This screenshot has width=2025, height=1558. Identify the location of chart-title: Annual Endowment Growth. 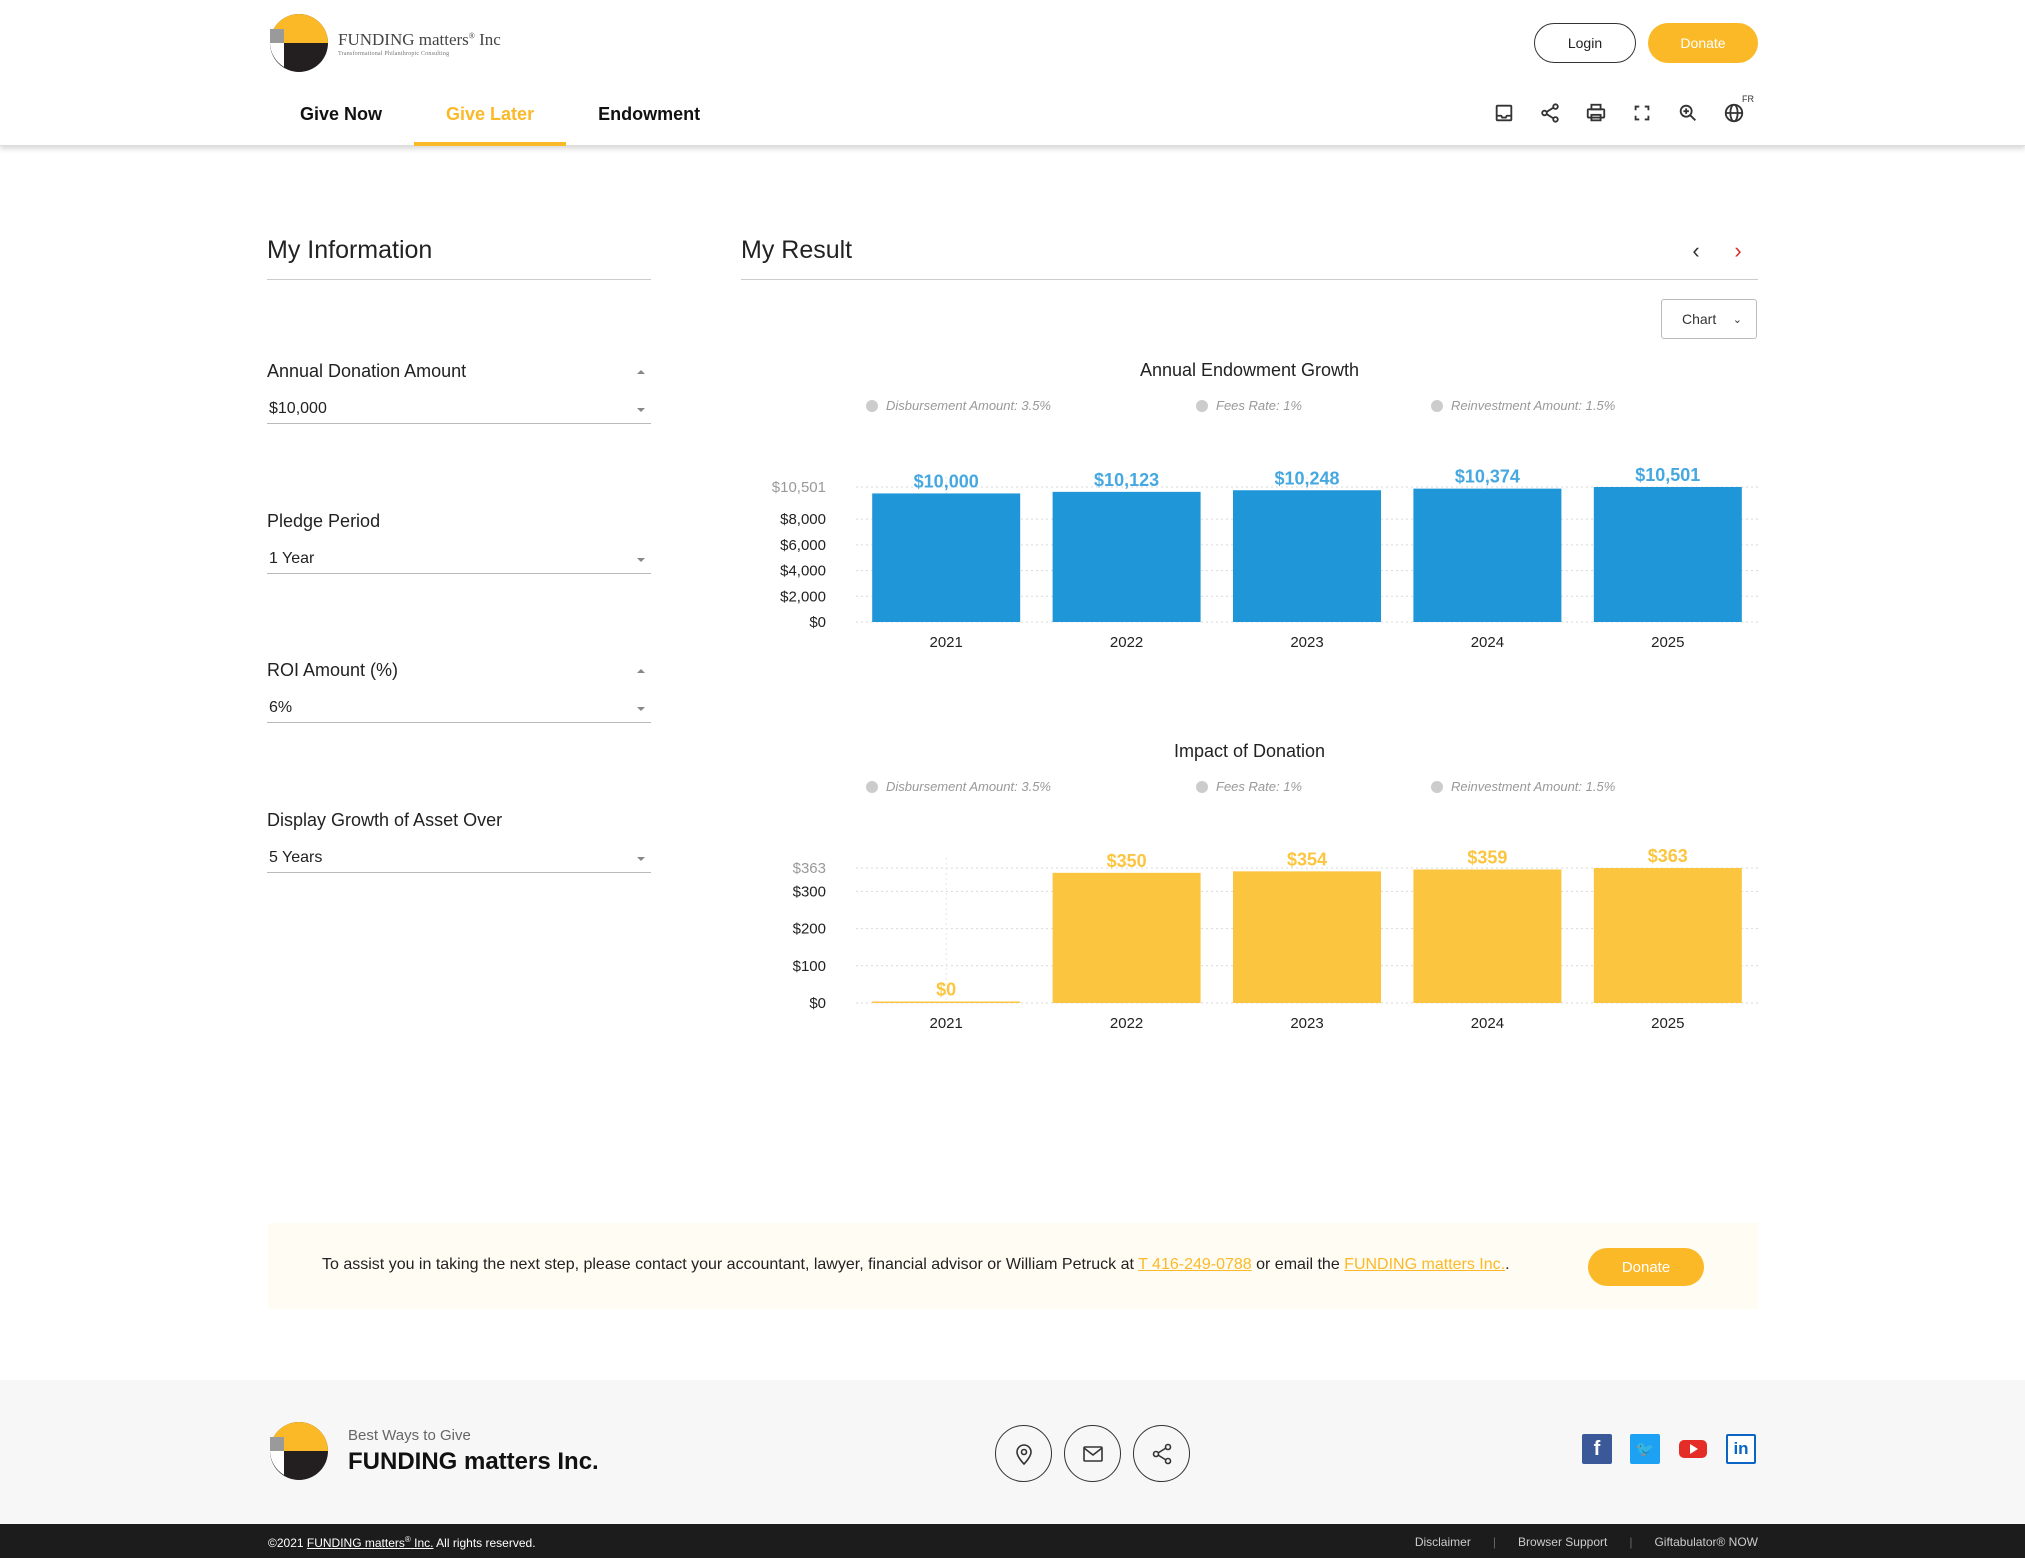
(1249, 370).